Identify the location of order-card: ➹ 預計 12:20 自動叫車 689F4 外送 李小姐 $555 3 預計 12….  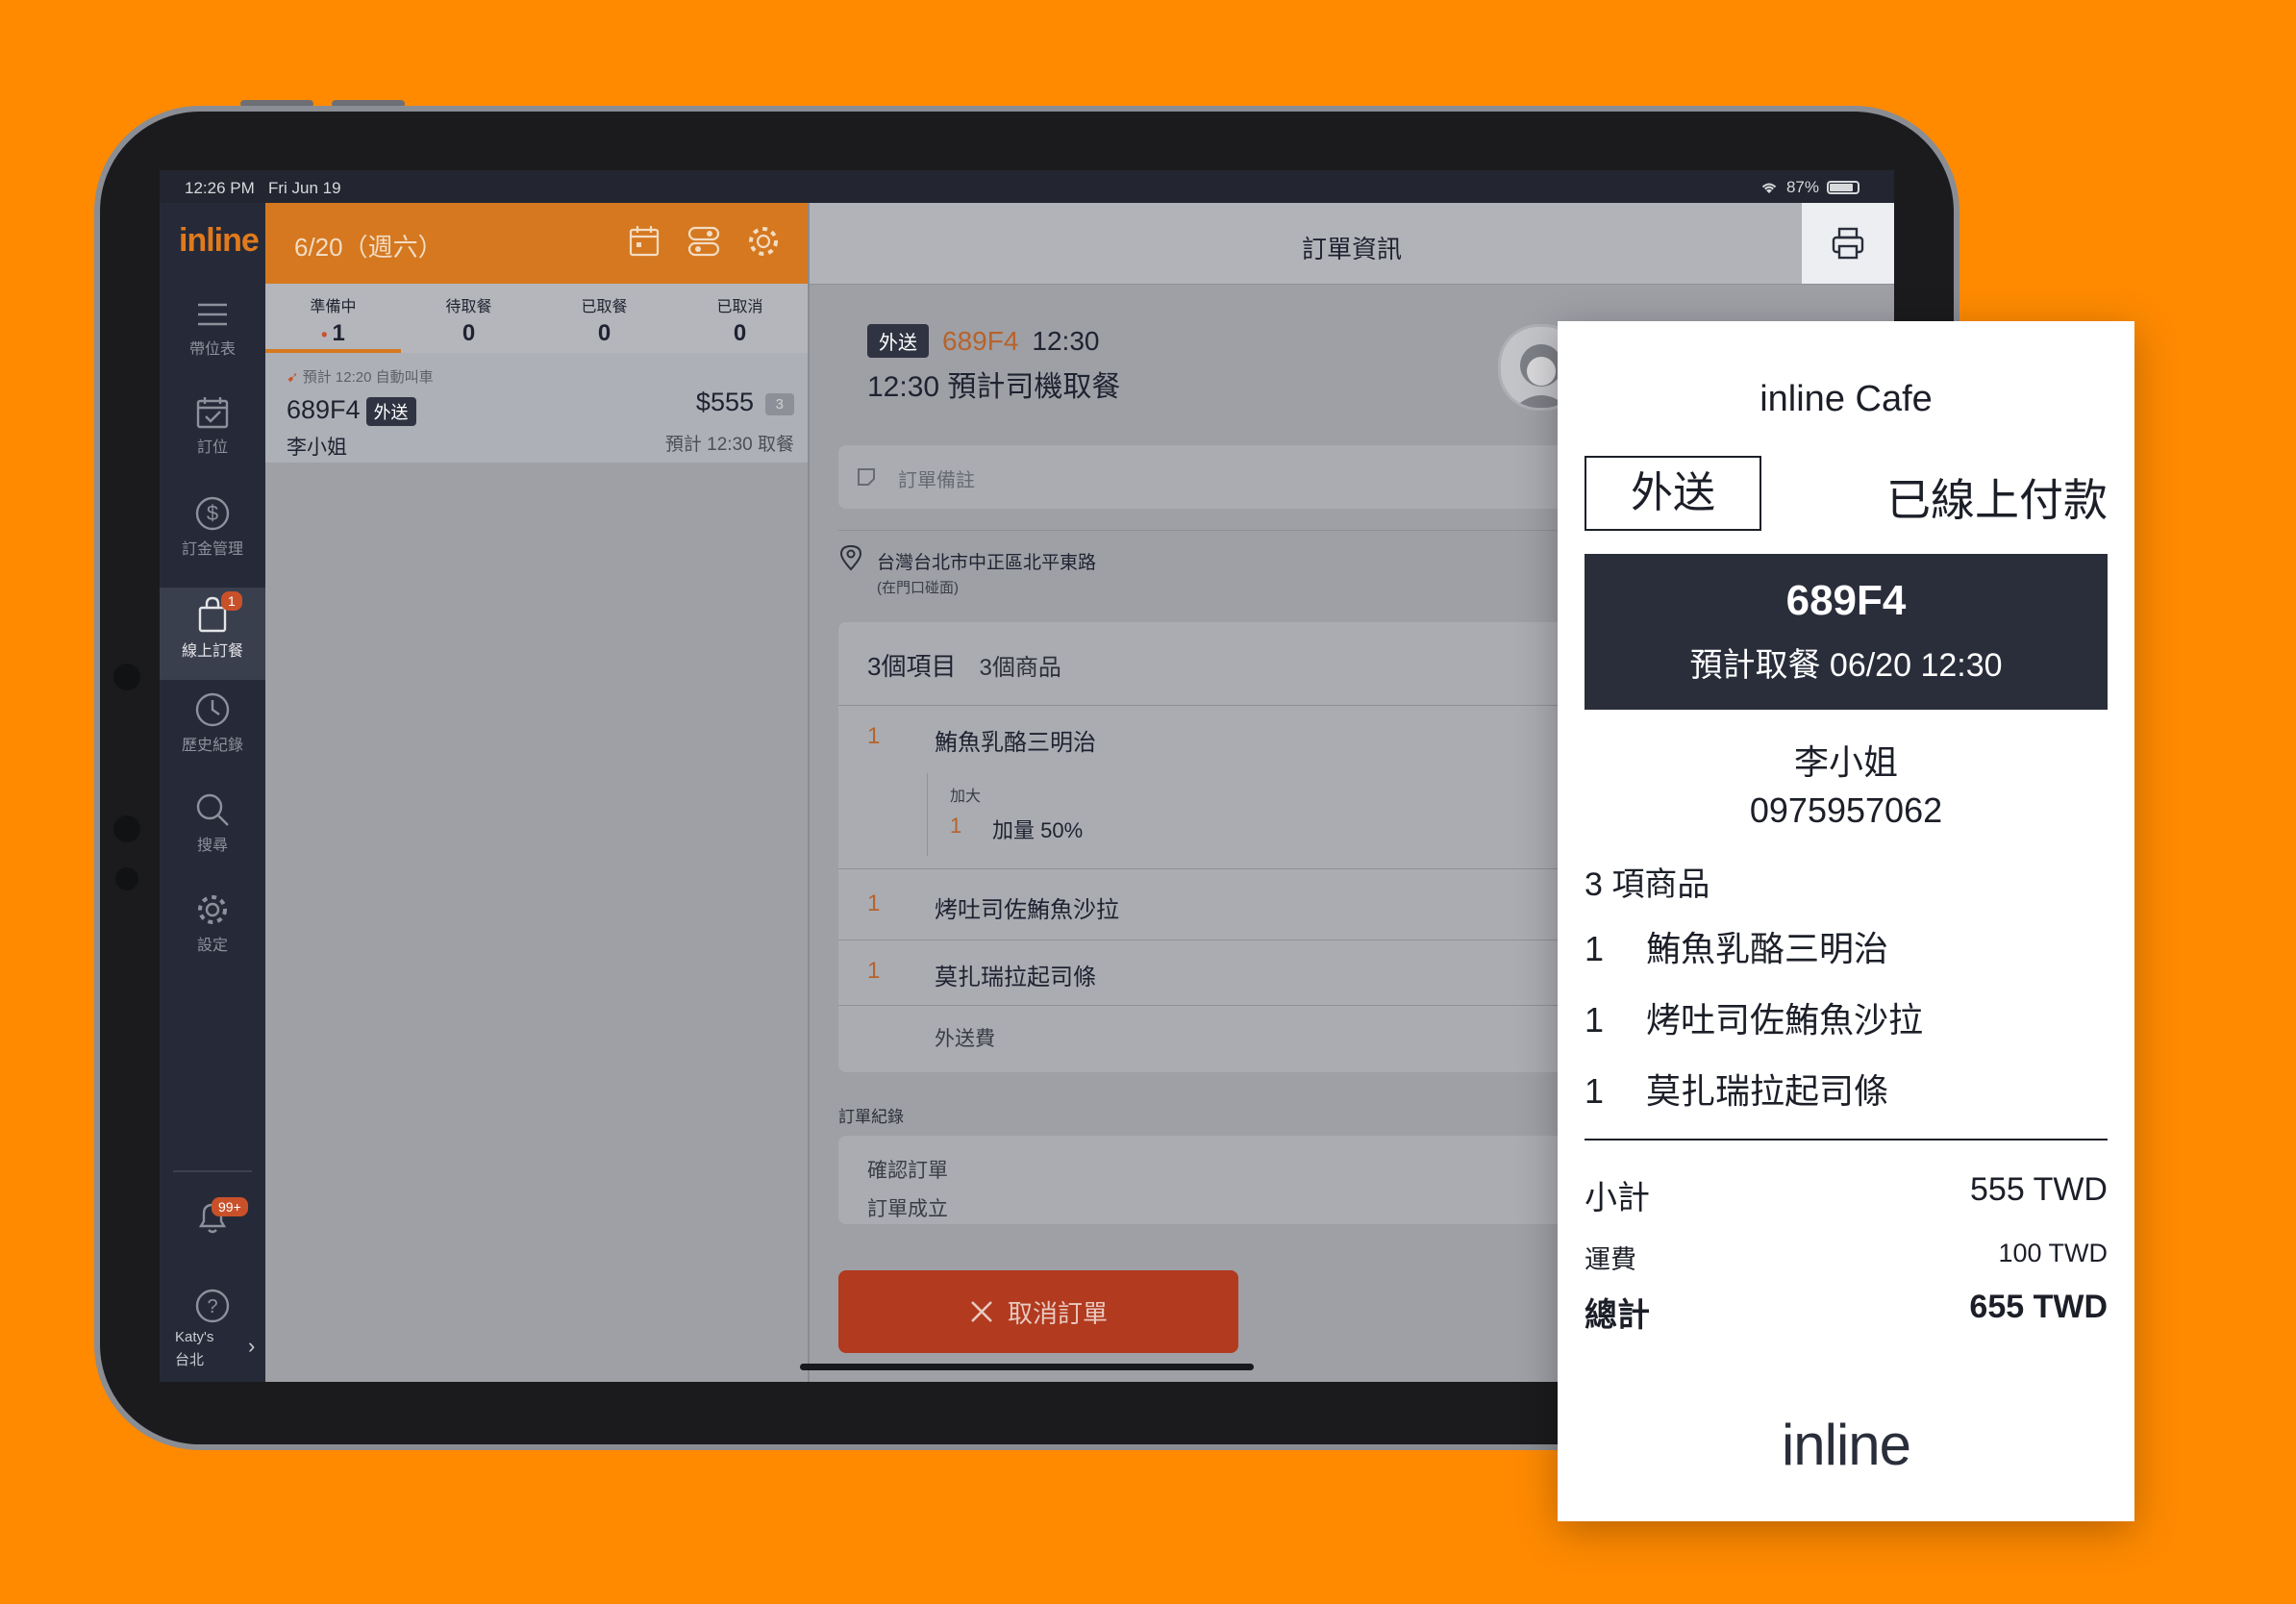
(536, 408).